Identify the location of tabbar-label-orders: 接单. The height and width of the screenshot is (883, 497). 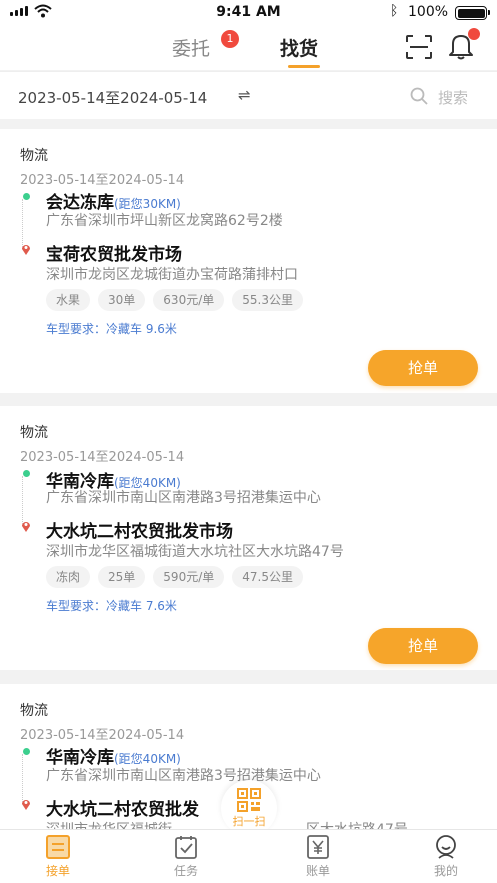
(57, 871).